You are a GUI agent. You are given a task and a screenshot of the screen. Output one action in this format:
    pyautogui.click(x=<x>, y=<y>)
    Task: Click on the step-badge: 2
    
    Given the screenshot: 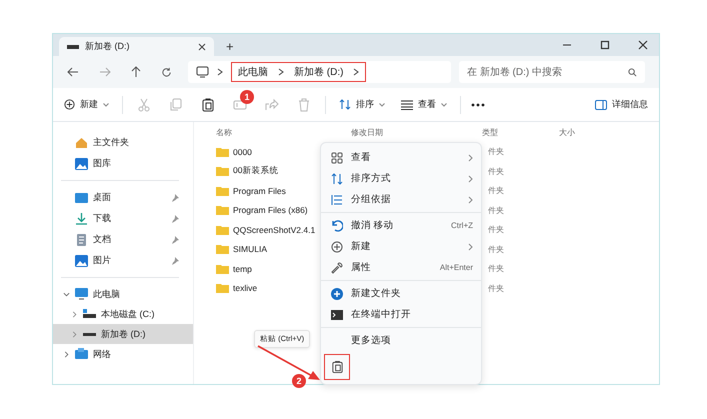 What is the action you would take?
    pyautogui.click(x=299, y=381)
    